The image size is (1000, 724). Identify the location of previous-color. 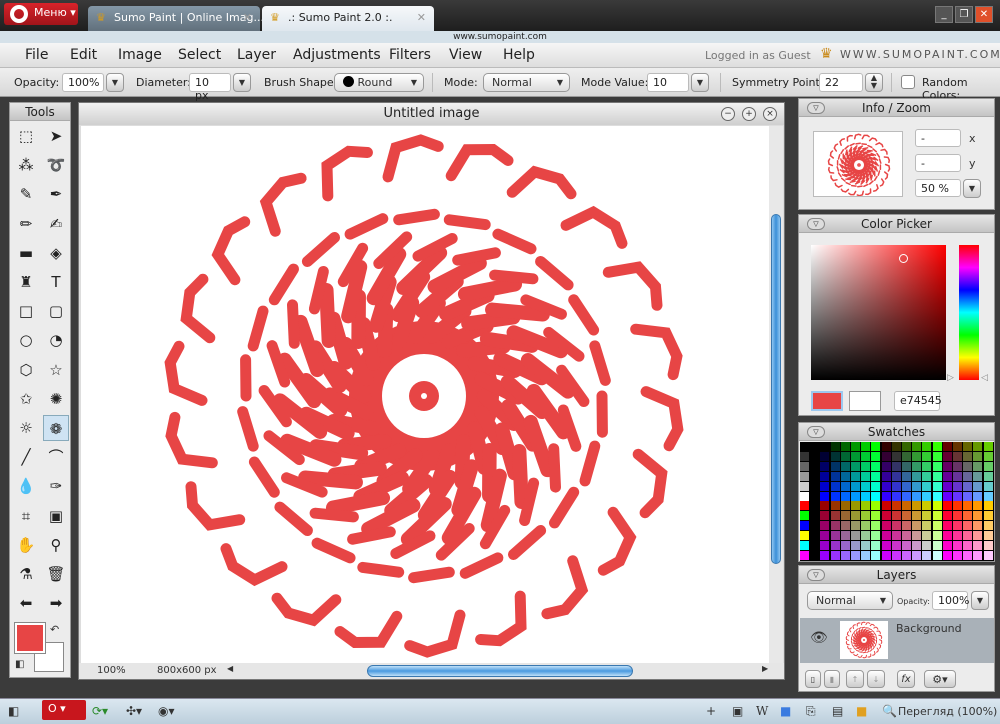
(865, 401).